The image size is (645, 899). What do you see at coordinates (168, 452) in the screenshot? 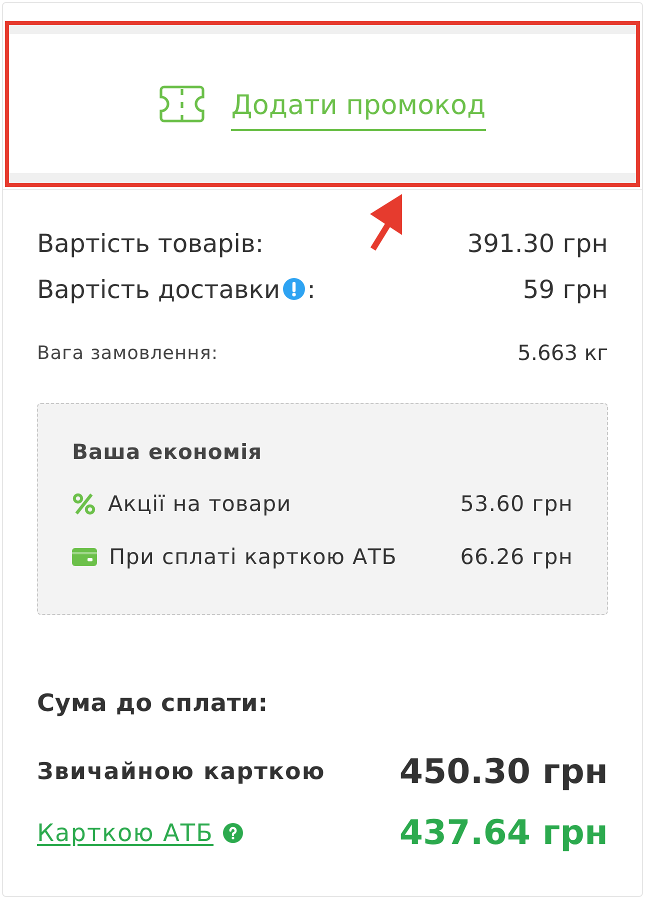
I see `savings-title: Ваша економія` at bounding box center [168, 452].